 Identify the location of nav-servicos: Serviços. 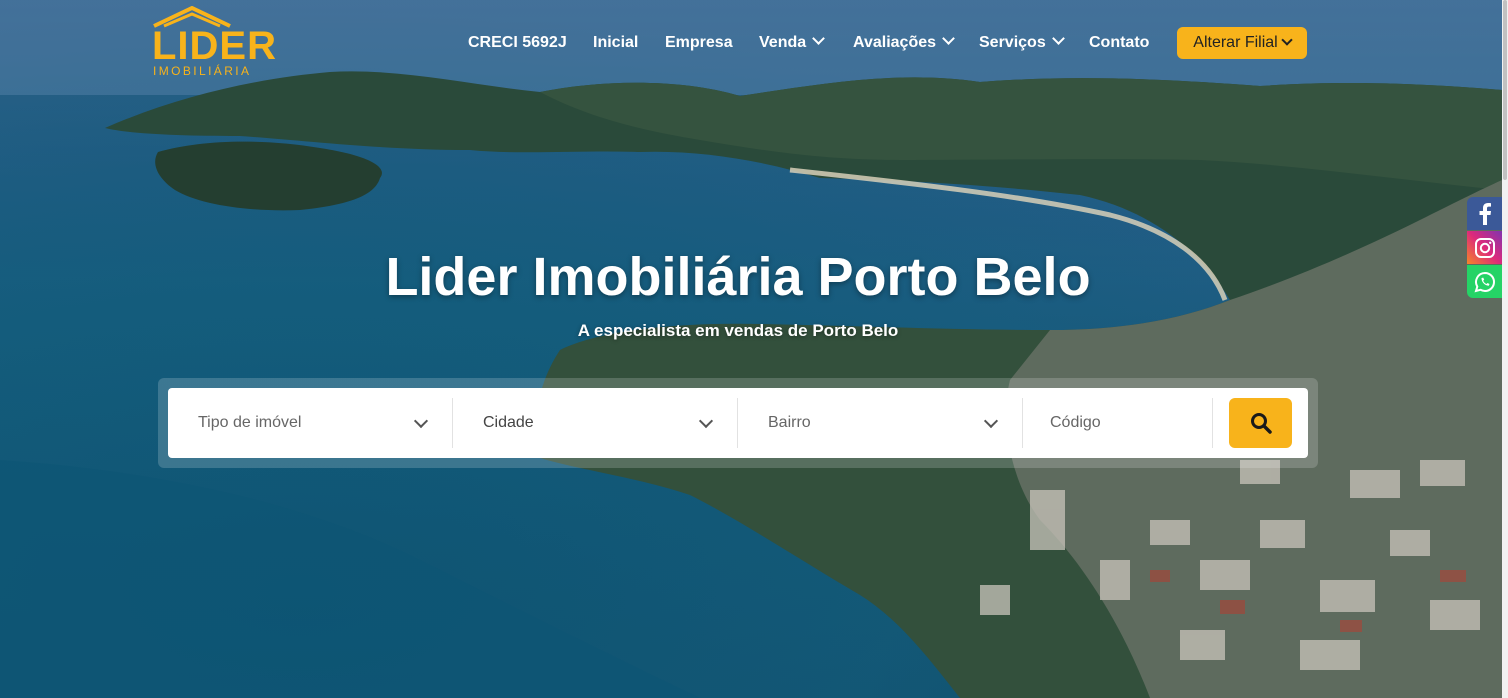
(1022, 43).